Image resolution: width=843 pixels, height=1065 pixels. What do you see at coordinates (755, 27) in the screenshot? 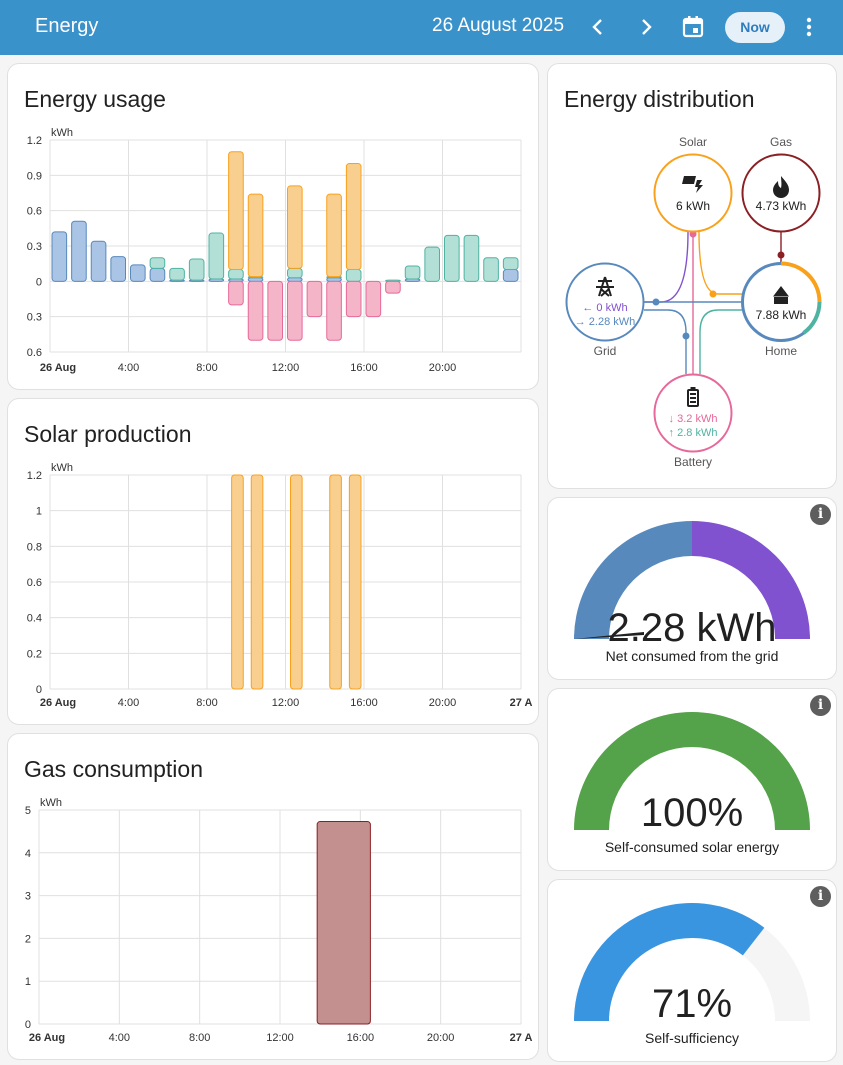
I see `now-button: Now` at bounding box center [755, 27].